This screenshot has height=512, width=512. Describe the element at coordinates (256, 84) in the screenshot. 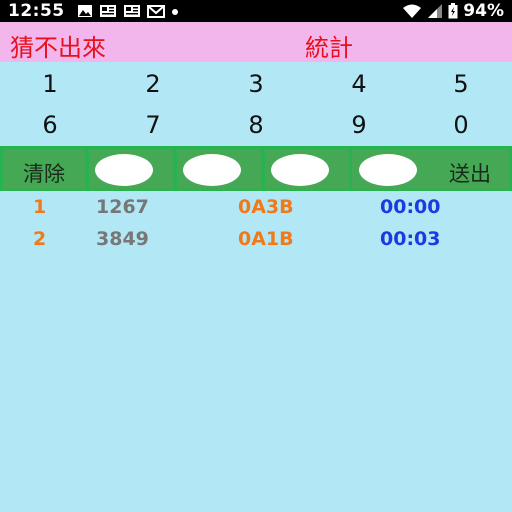

I see `key-3: 3` at that location.